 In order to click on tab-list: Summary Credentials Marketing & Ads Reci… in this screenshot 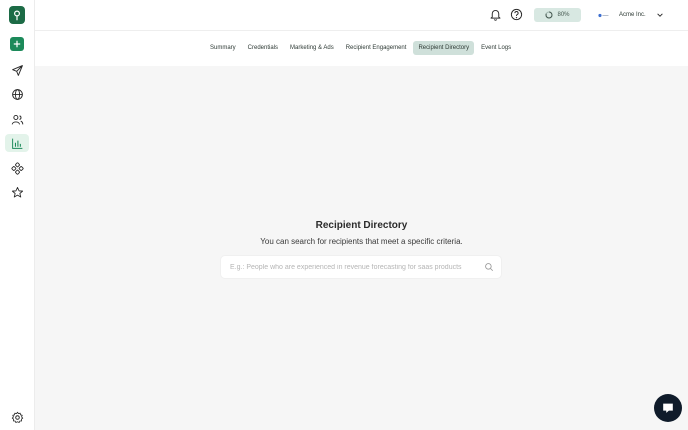, I will do `click(360, 48)`.